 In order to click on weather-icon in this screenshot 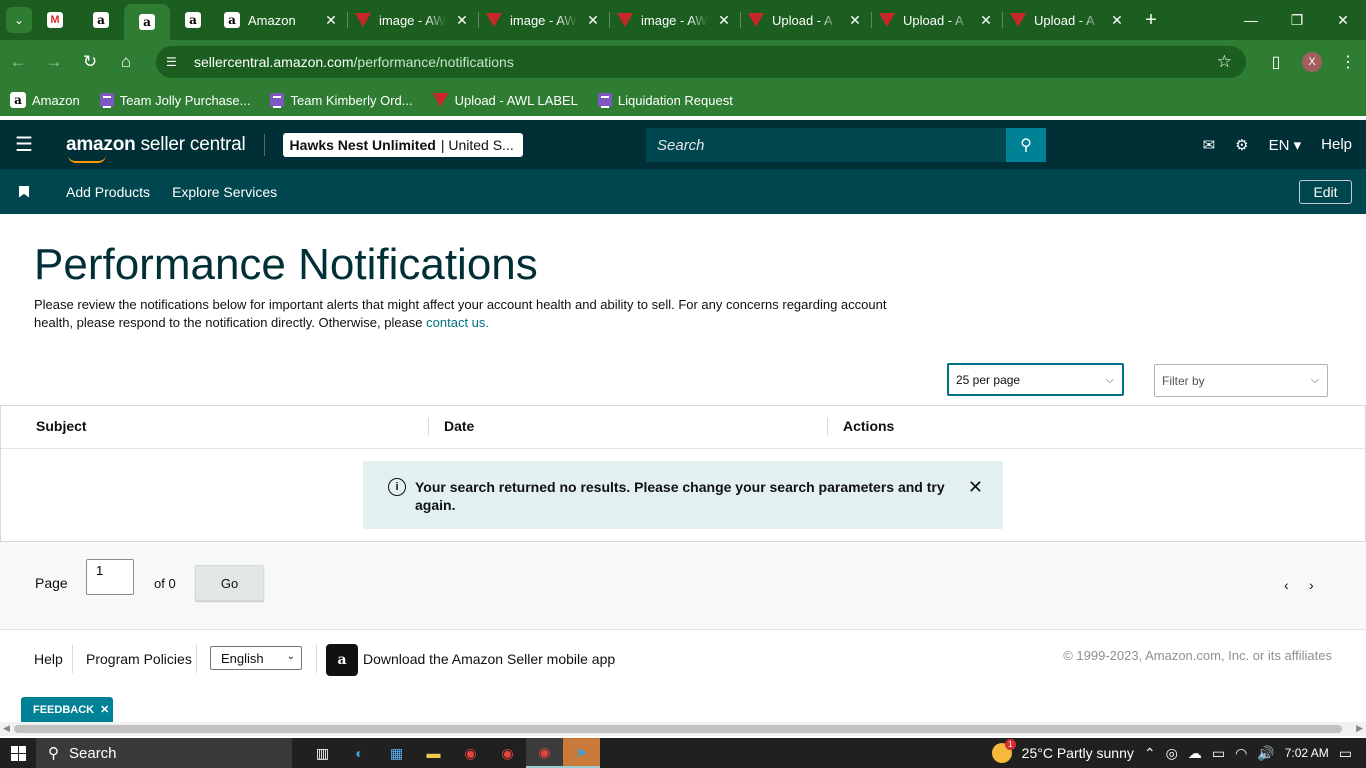, I will do `click(1003, 751)`.